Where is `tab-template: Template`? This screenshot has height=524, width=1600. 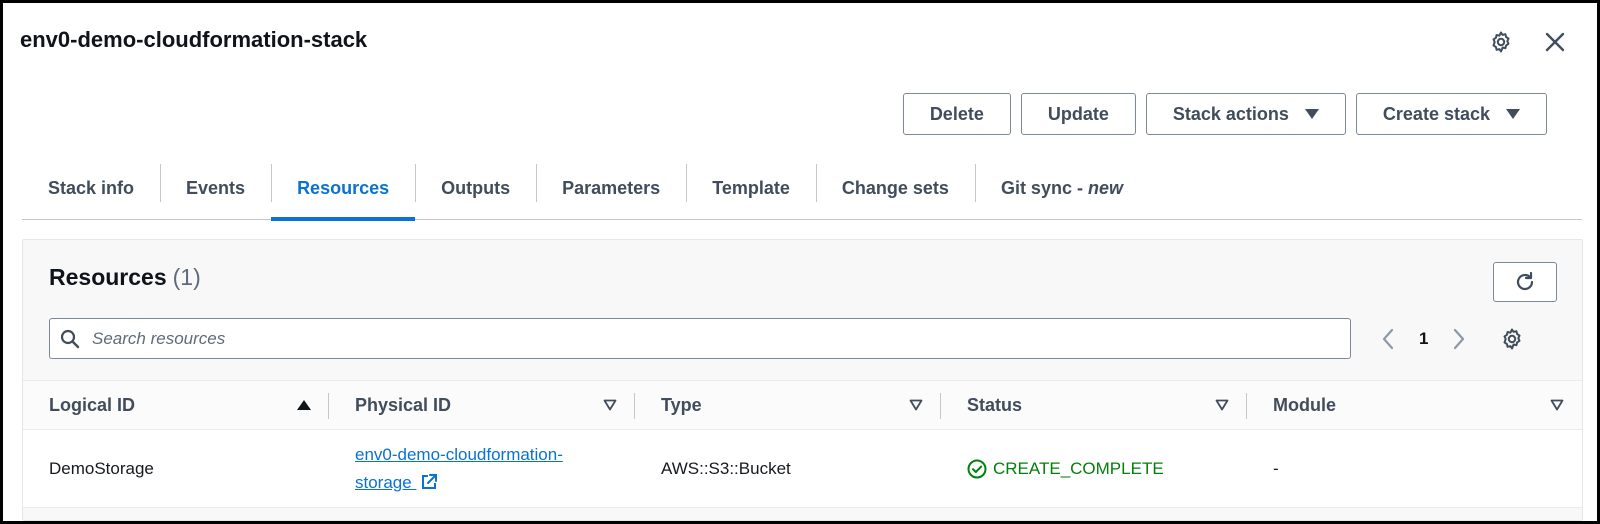 tab-template: Template is located at coordinates (751, 188).